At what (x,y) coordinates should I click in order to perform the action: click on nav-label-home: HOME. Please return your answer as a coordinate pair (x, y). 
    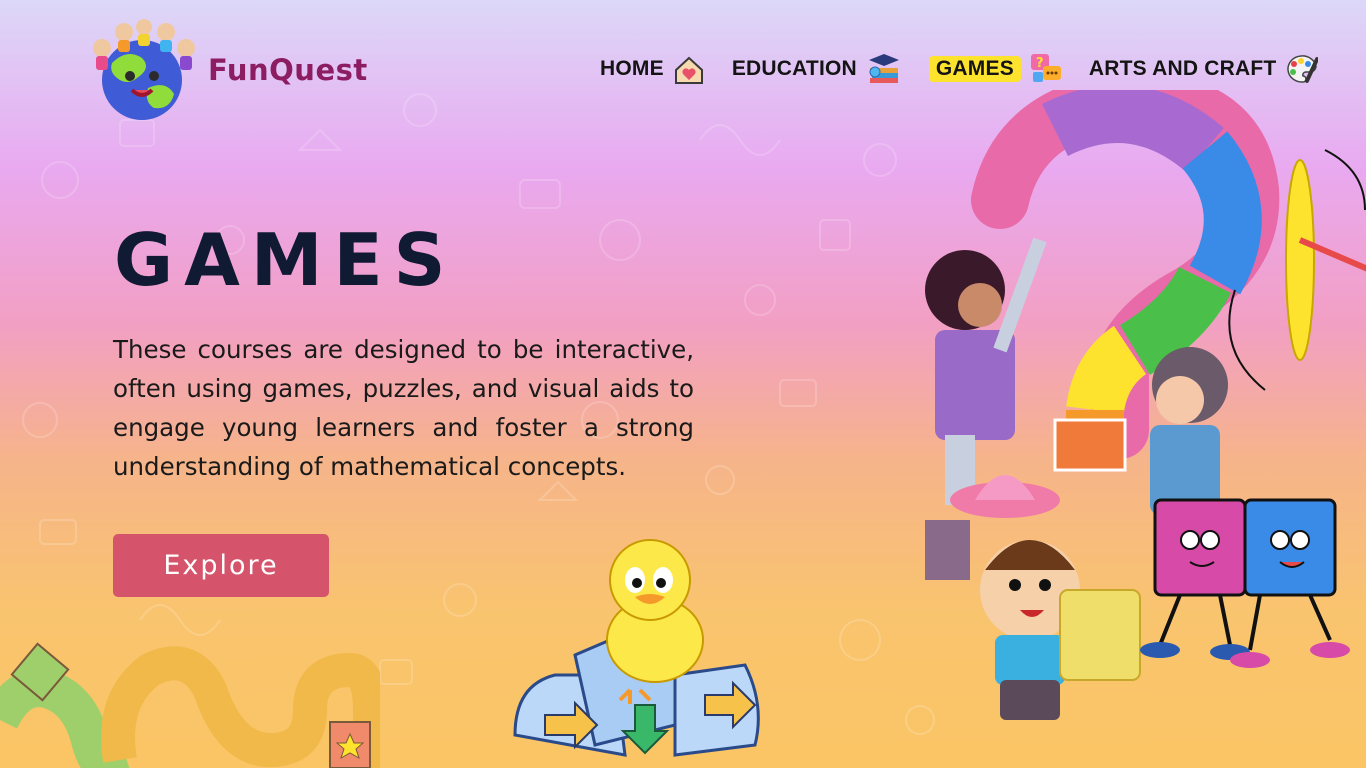
    Looking at the image, I should click on (632, 68).